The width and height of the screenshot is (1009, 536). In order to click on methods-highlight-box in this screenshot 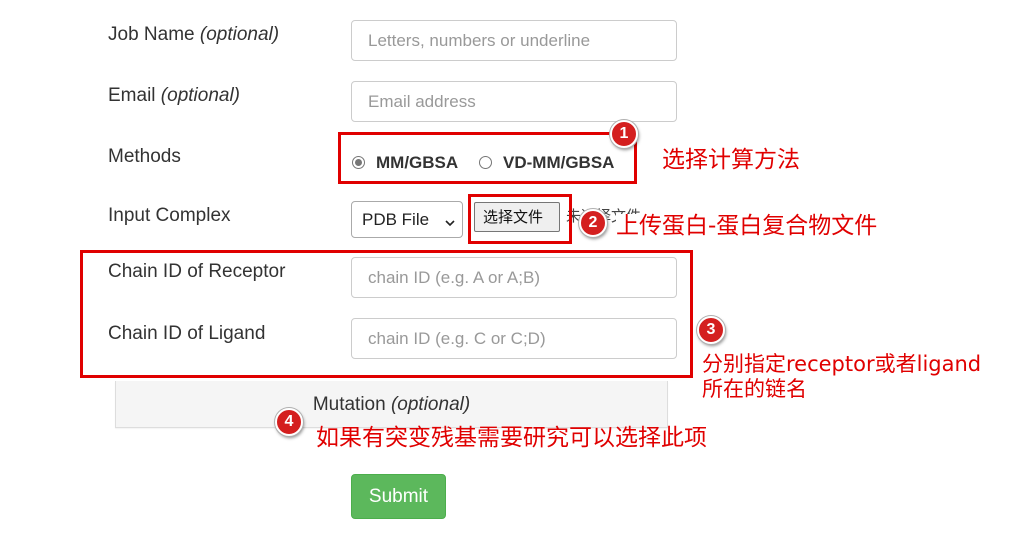, I will do `click(487, 158)`.